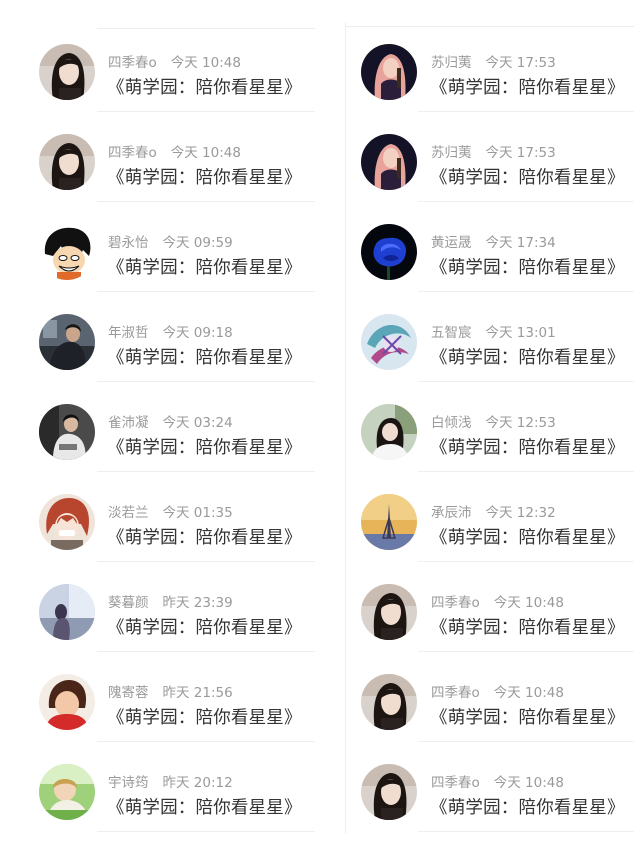 Image resolution: width=640 pixels, height=844 pixels. What do you see at coordinates (520, 333) in the screenshot?
I see `comment-time: 今天 13:01` at bounding box center [520, 333].